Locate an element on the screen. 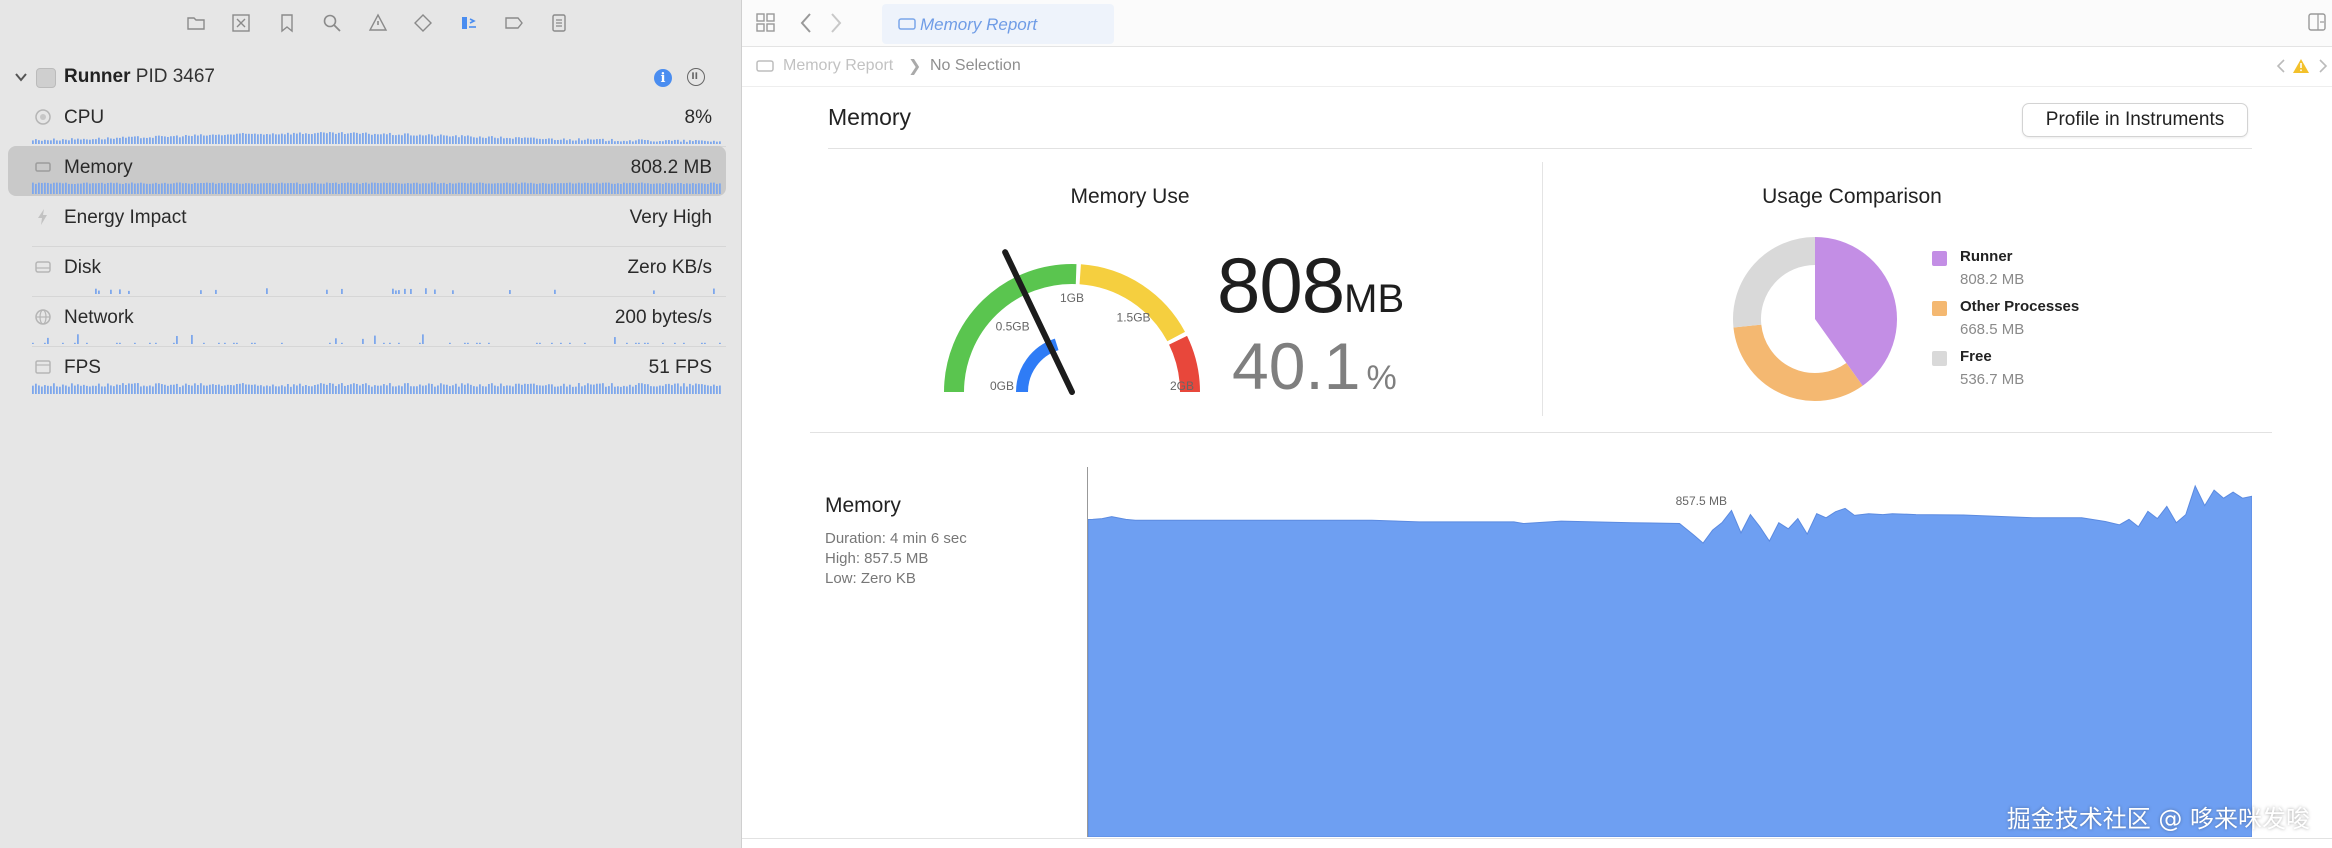 The image size is (2332, 848). gauge-row-fps: FPS 51 FPS is located at coordinates (367, 371).